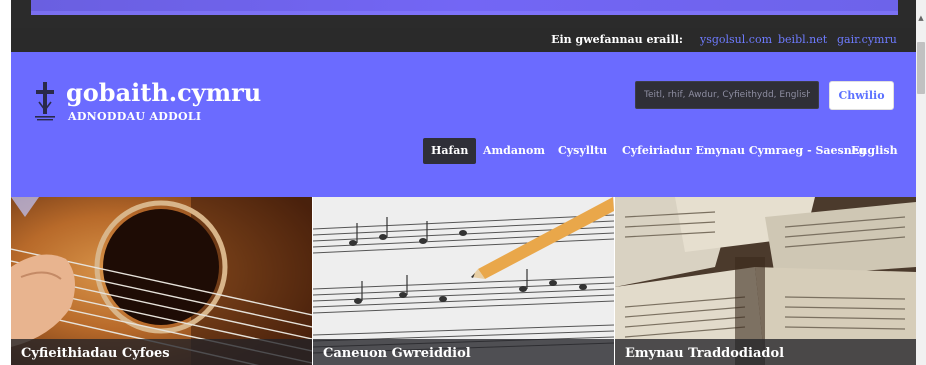 The height and width of the screenshot is (365, 926). What do you see at coordinates (463, 281) in the screenshot?
I see `tile-caneuon-gwreiddiol: Caneuon Gwreiddiol` at bounding box center [463, 281].